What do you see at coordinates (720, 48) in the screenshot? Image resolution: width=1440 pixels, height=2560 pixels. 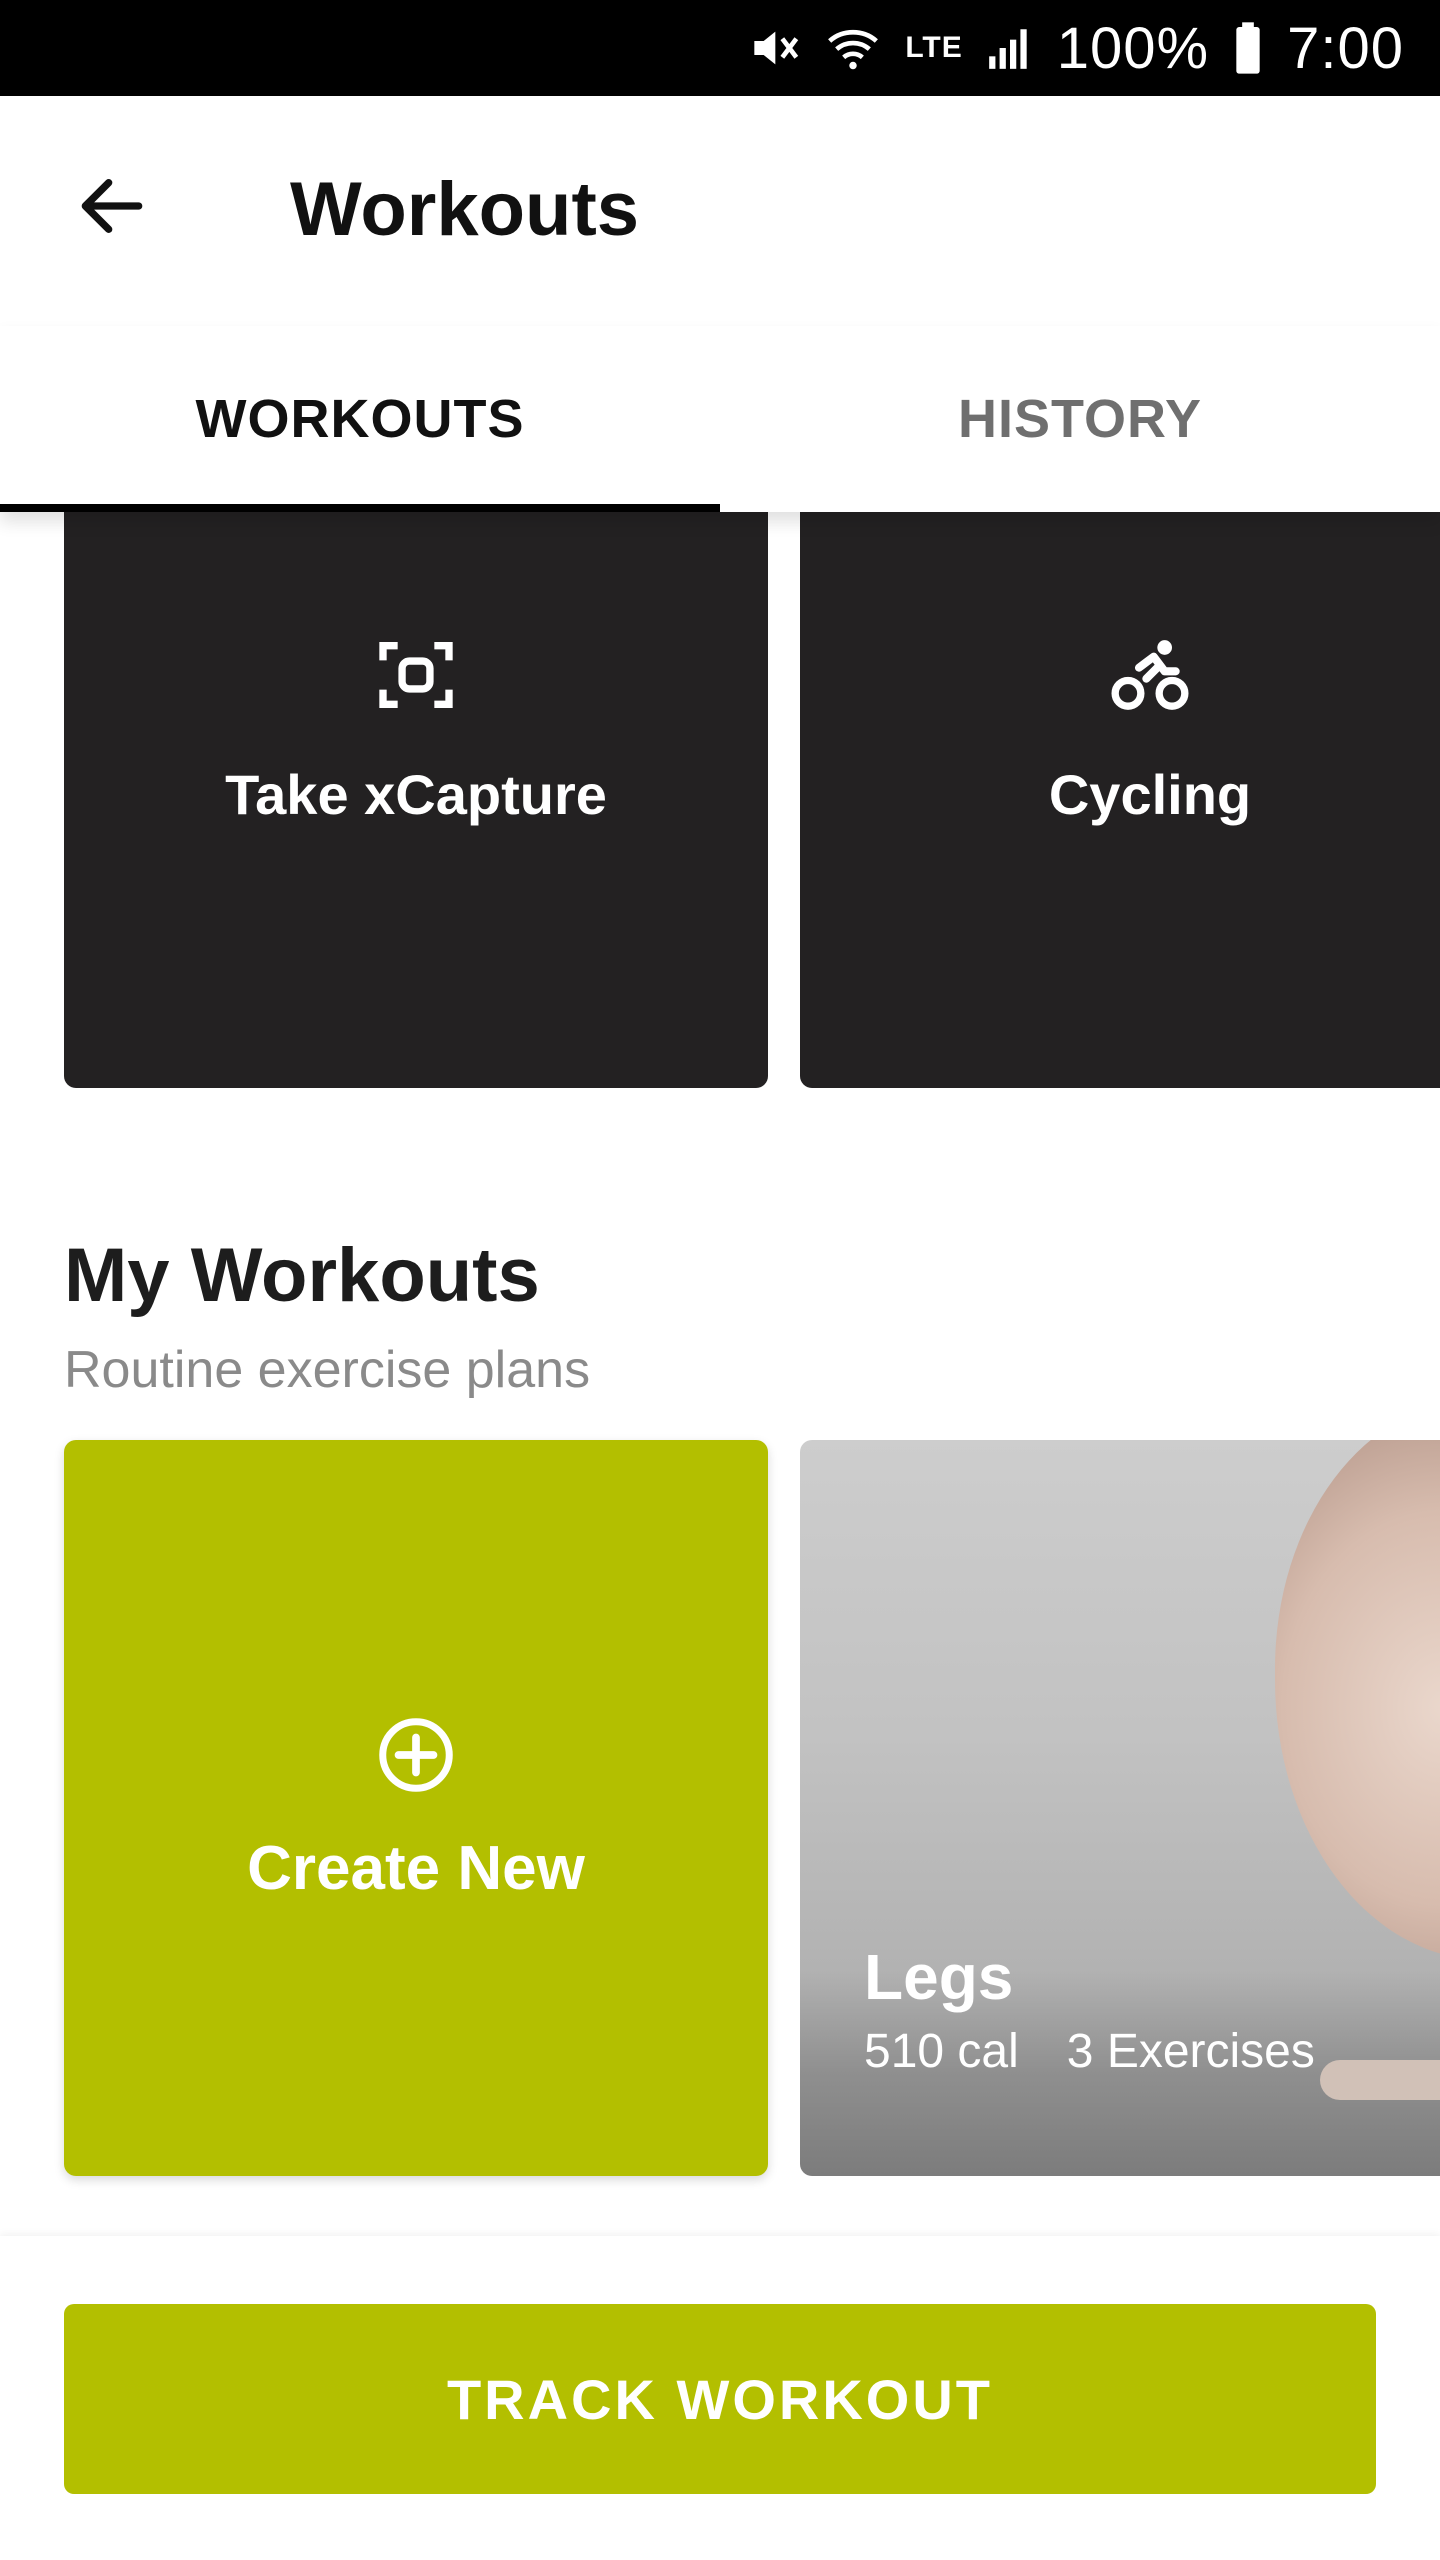 I see `status-bar: LTE 100% 7:00` at bounding box center [720, 48].